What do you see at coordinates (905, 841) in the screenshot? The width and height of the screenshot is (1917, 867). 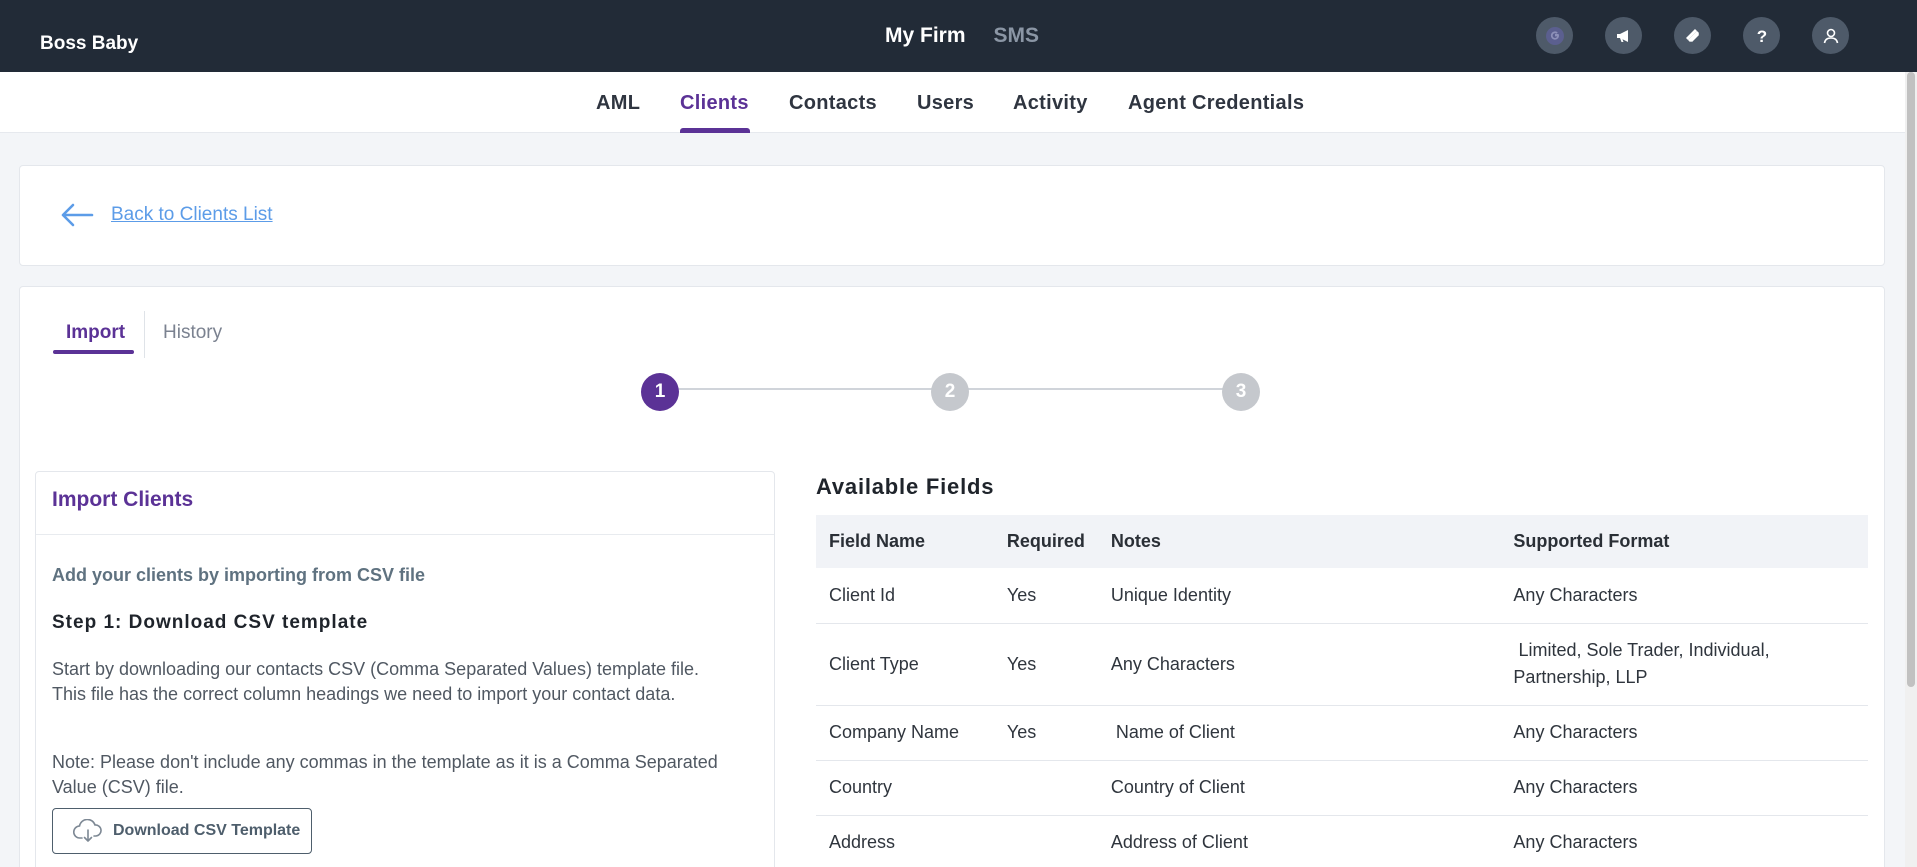 I see `table-cell: Address` at bounding box center [905, 841].